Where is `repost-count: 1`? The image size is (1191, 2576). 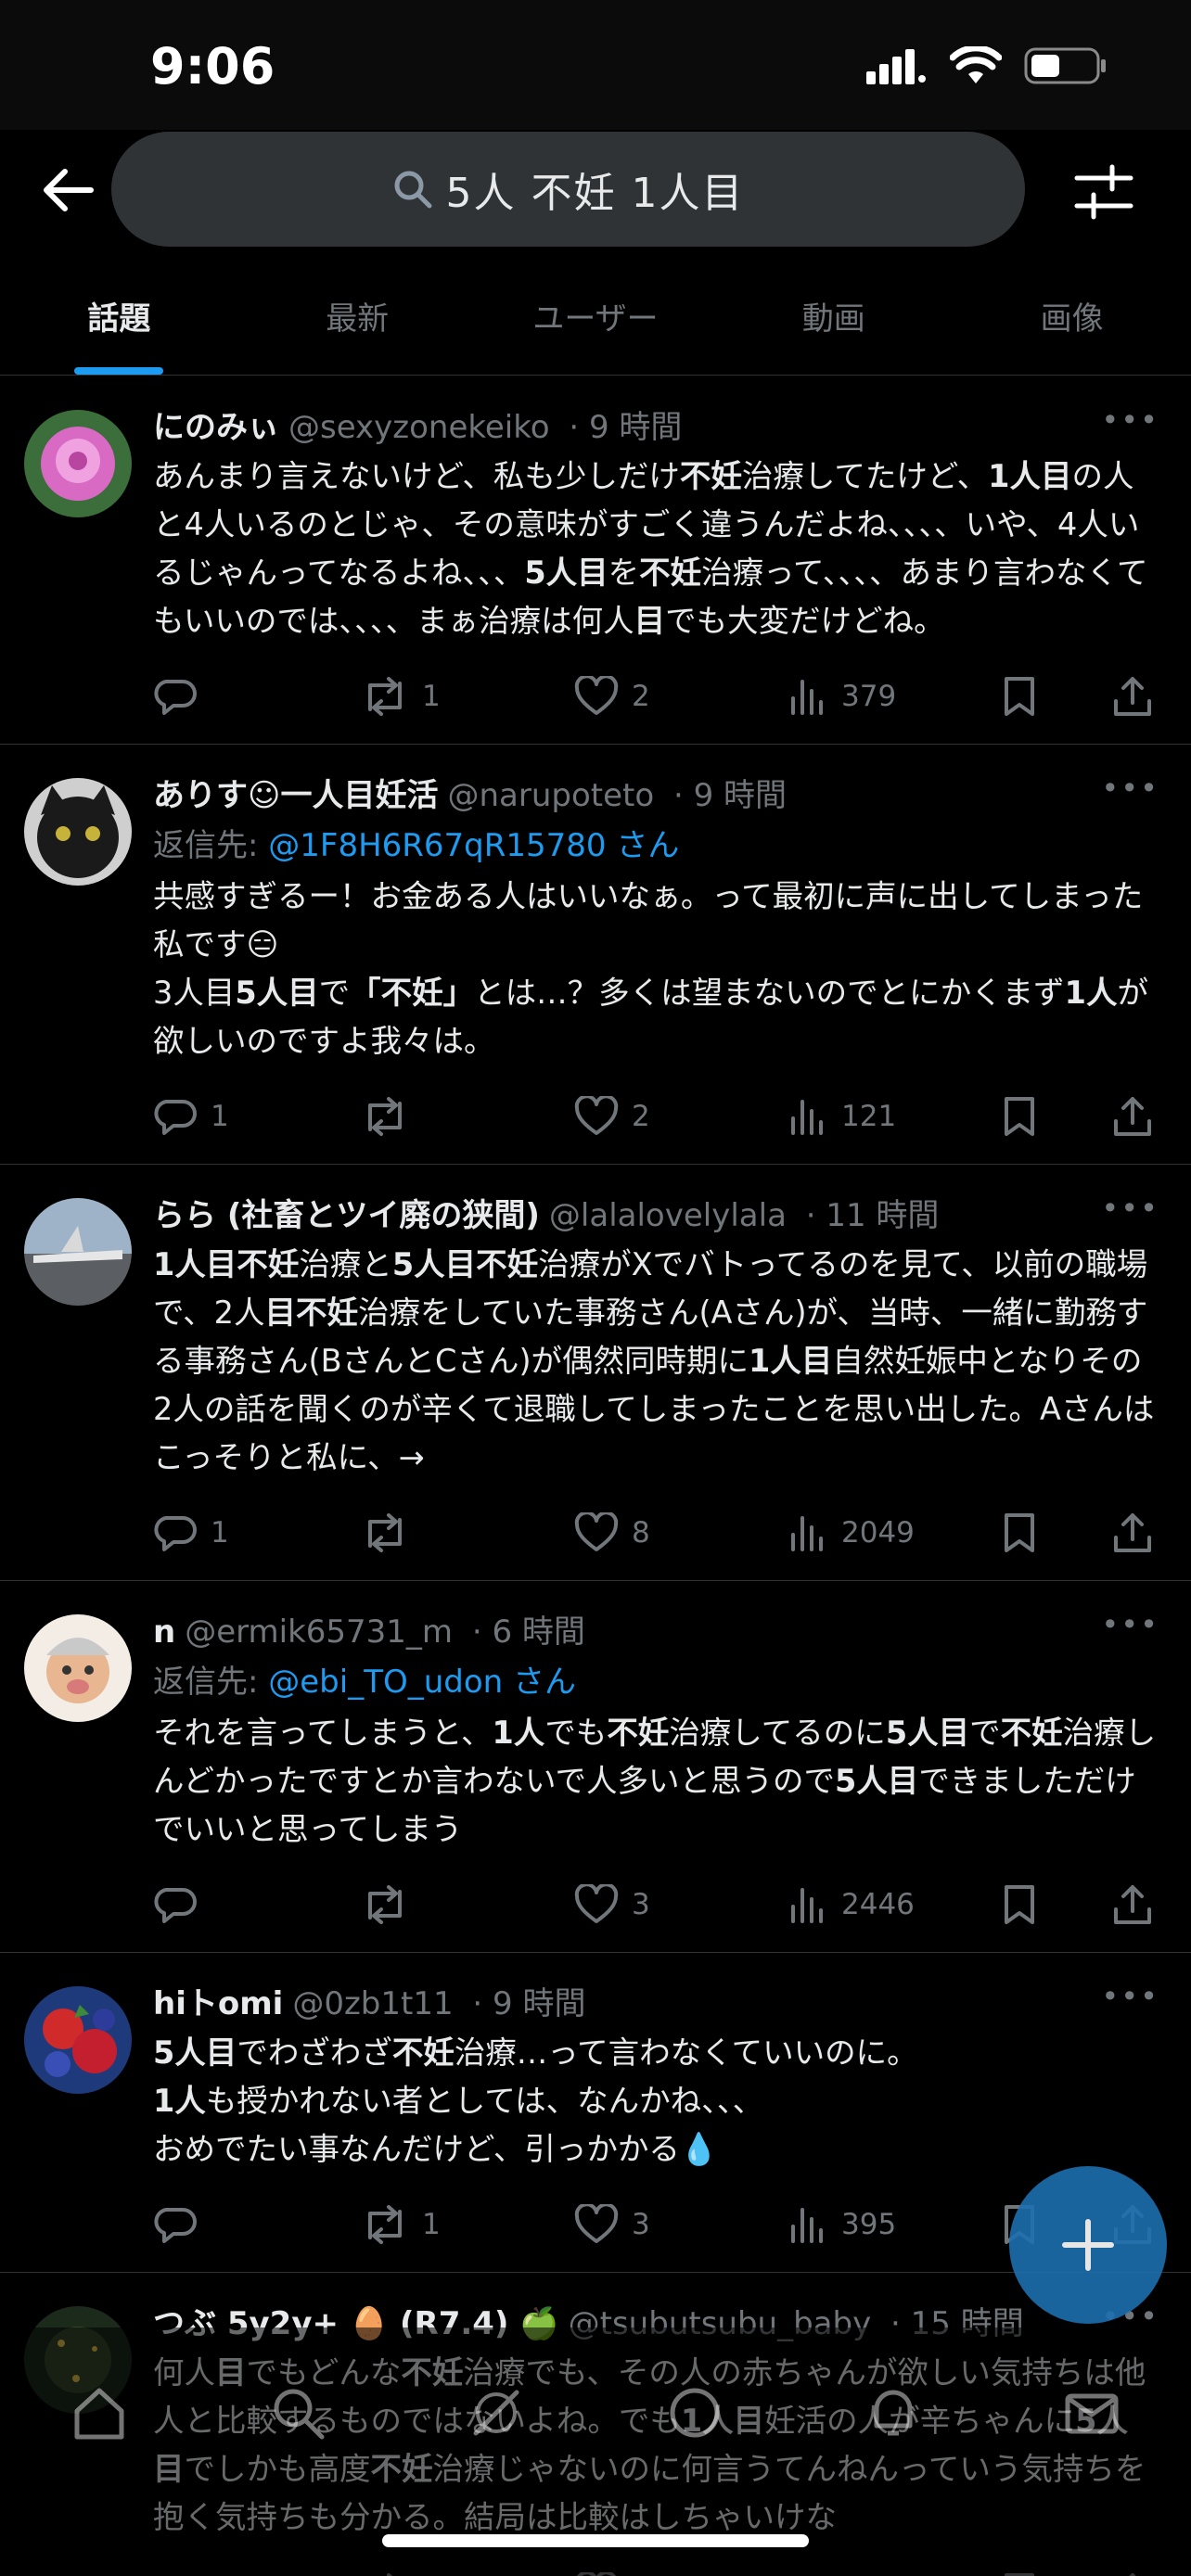 repost-count: 1 is located at coordinates (431, 2224).